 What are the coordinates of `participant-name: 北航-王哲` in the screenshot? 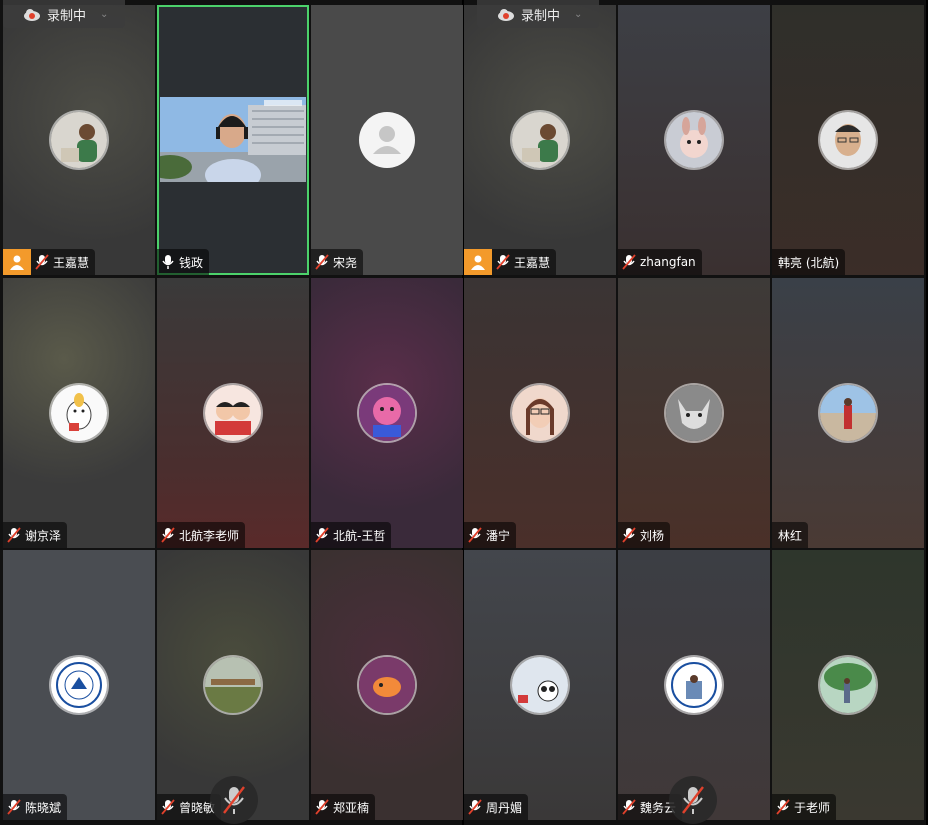 It's located at (359, 535).